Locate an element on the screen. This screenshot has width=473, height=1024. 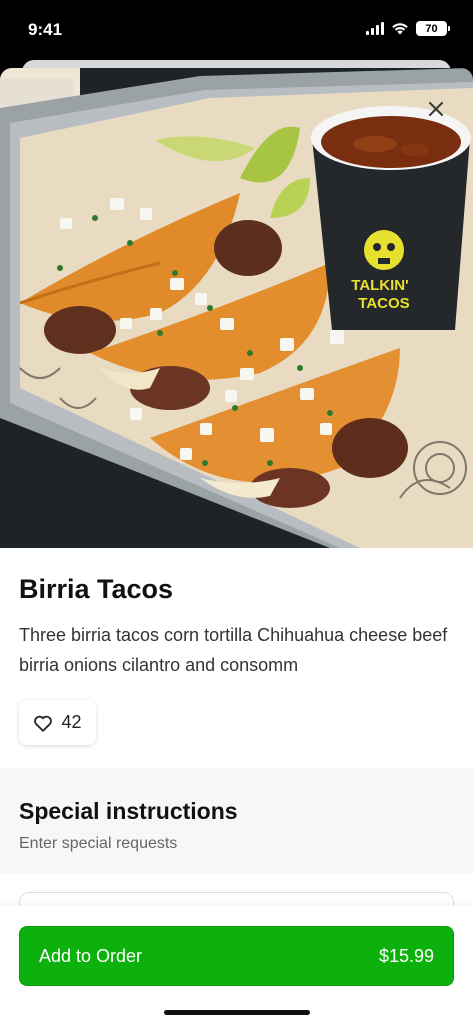
bottom-bar: Add to Order $15.99 is located at coordinates (236, 965).